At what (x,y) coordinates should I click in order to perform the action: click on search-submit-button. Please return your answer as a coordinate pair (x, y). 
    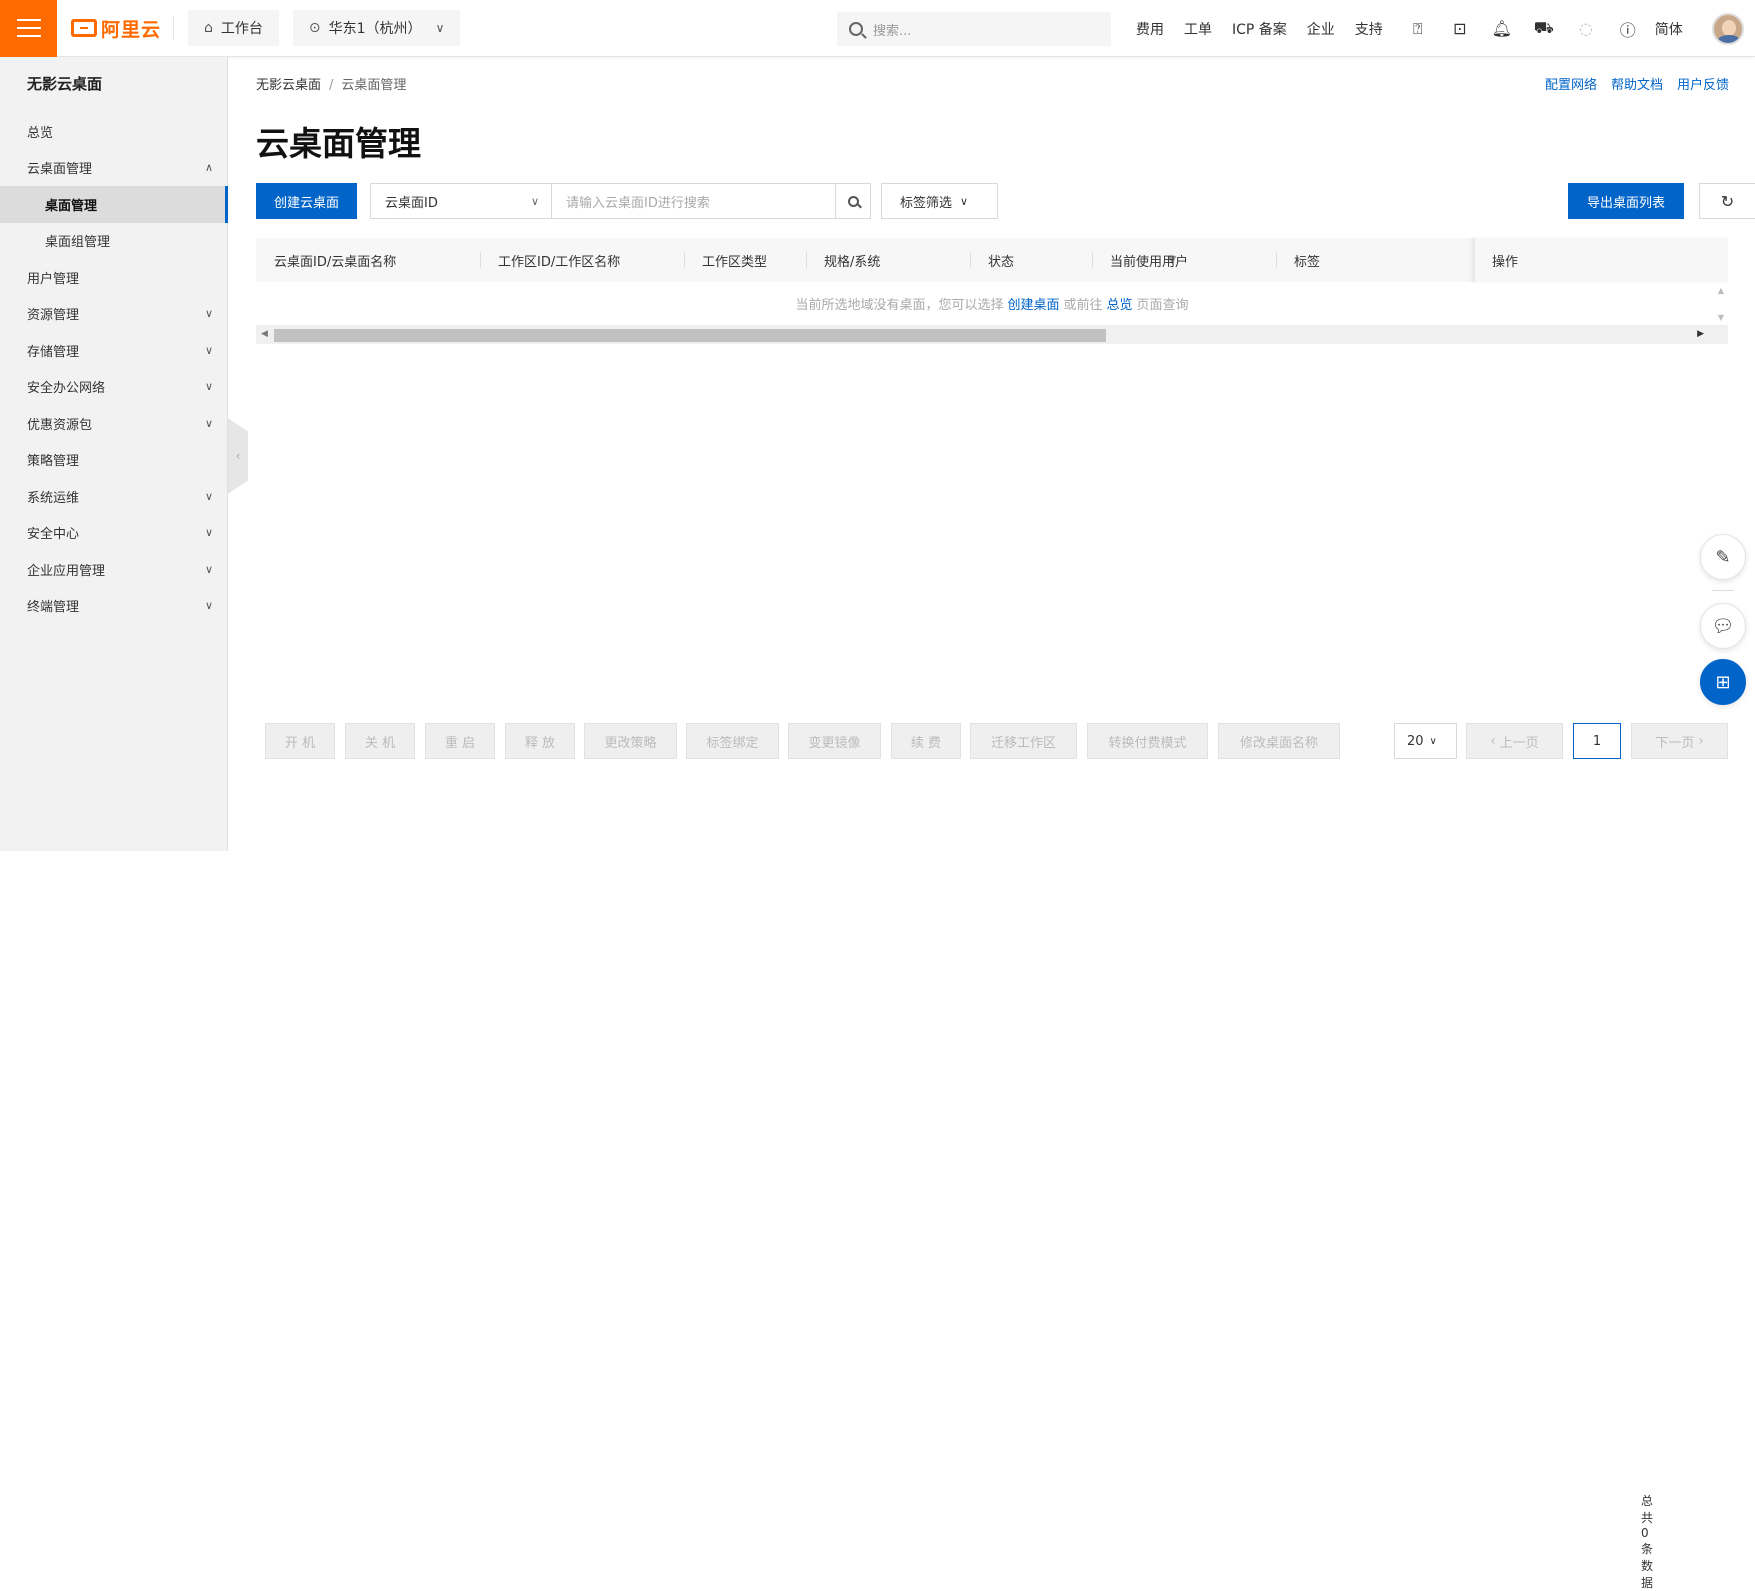
    Looking at the image, I should click on (853, 201).